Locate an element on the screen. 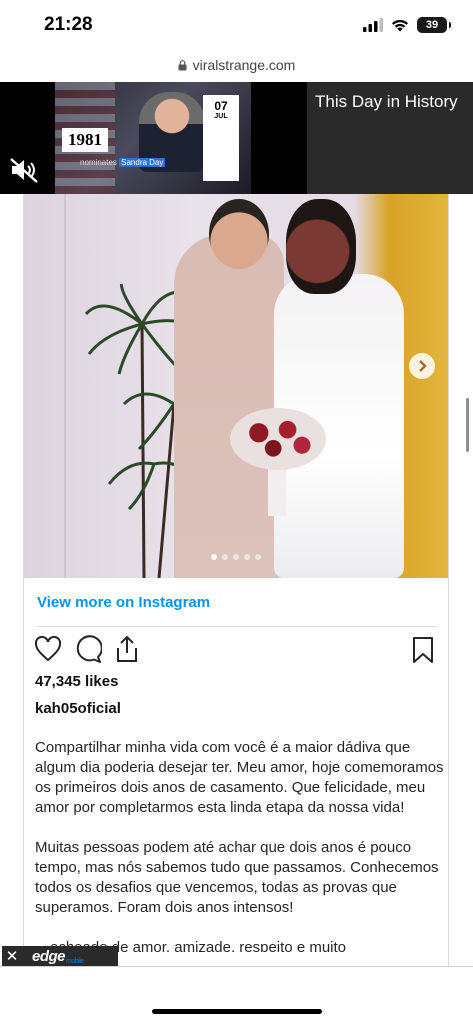 This screenshot has height=1024, width=473. signal-icon is located at coordinates (373, 25).